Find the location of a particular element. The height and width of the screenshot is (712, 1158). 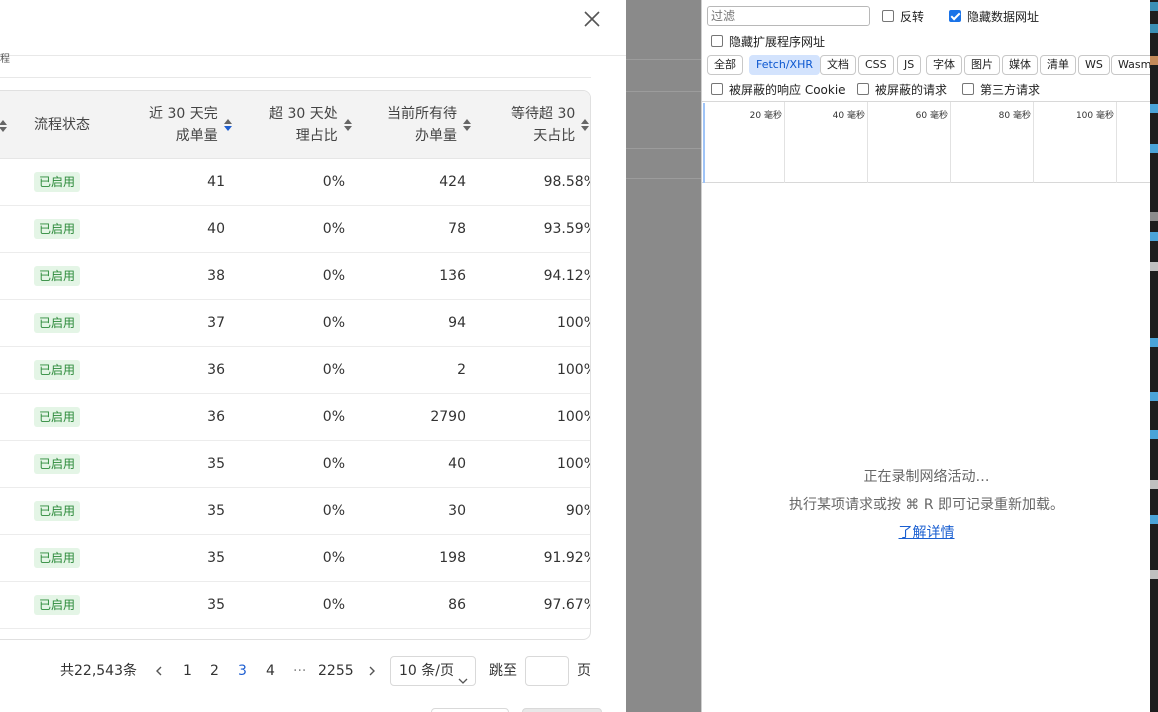

table-row: 已启用 35 0% 40 100% is located at coordinates (295, 464).